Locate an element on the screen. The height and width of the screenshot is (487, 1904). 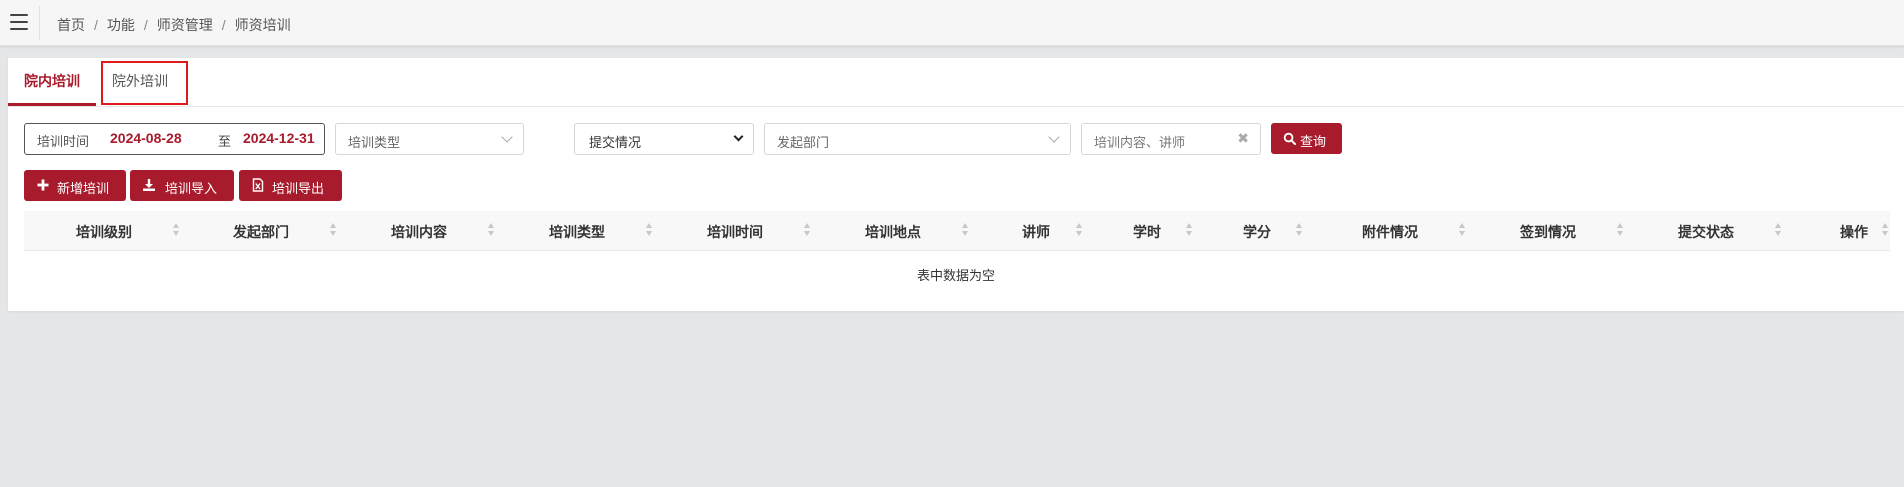
export-training-label: 培训导出 is located at coordinates (298, 188).